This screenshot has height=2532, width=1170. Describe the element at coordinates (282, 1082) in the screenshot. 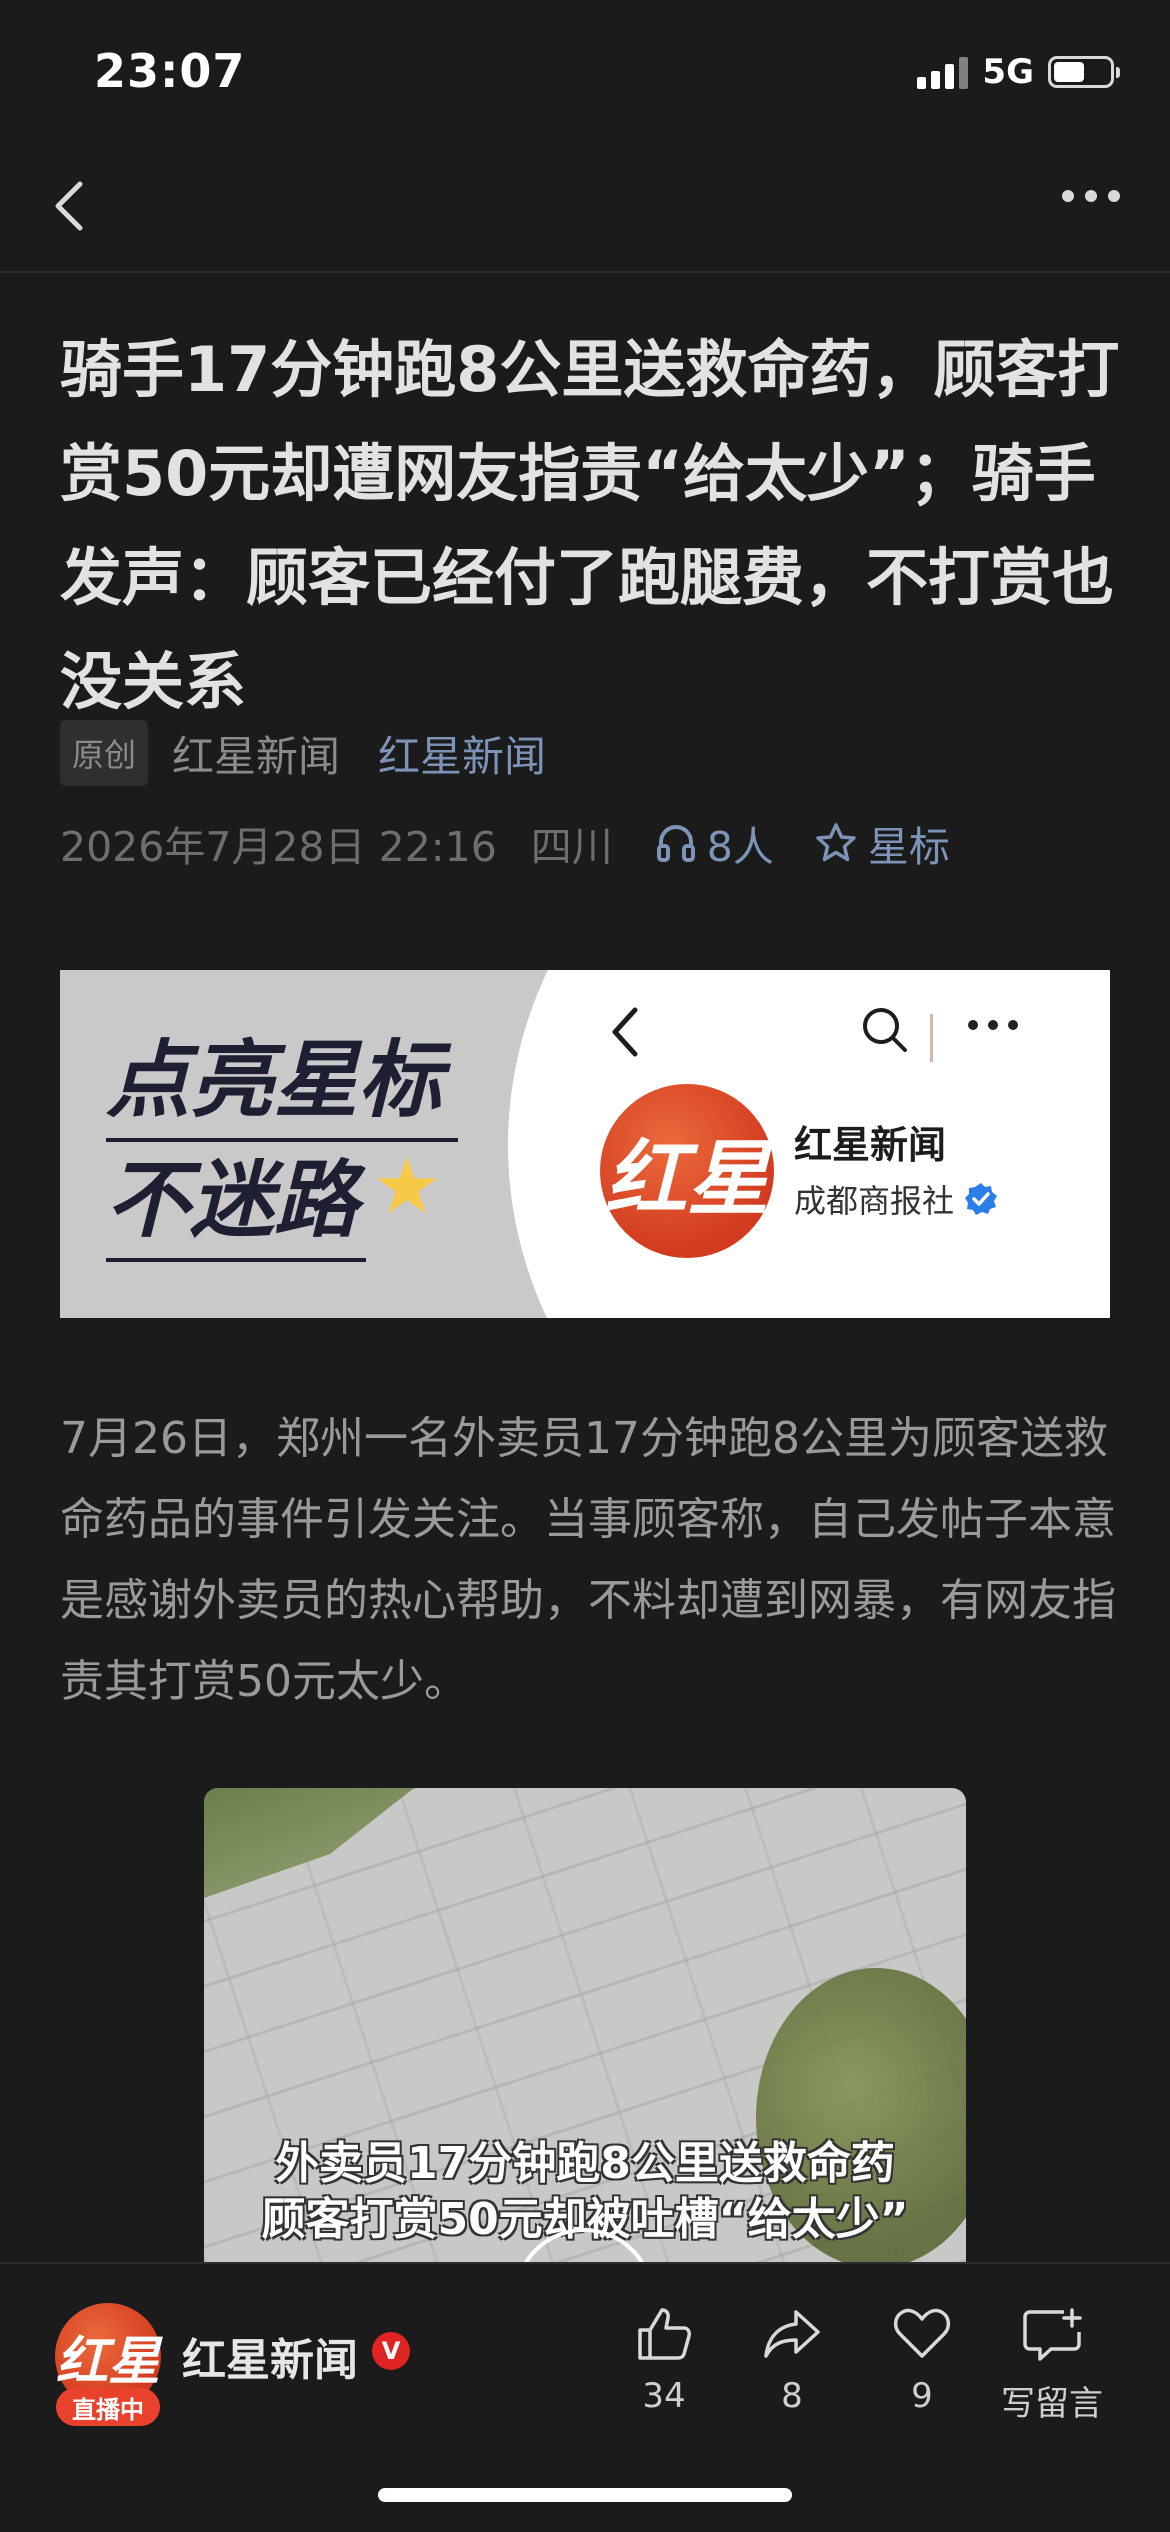

I see `banner-slogan-line1: 点亮星标` at that location.